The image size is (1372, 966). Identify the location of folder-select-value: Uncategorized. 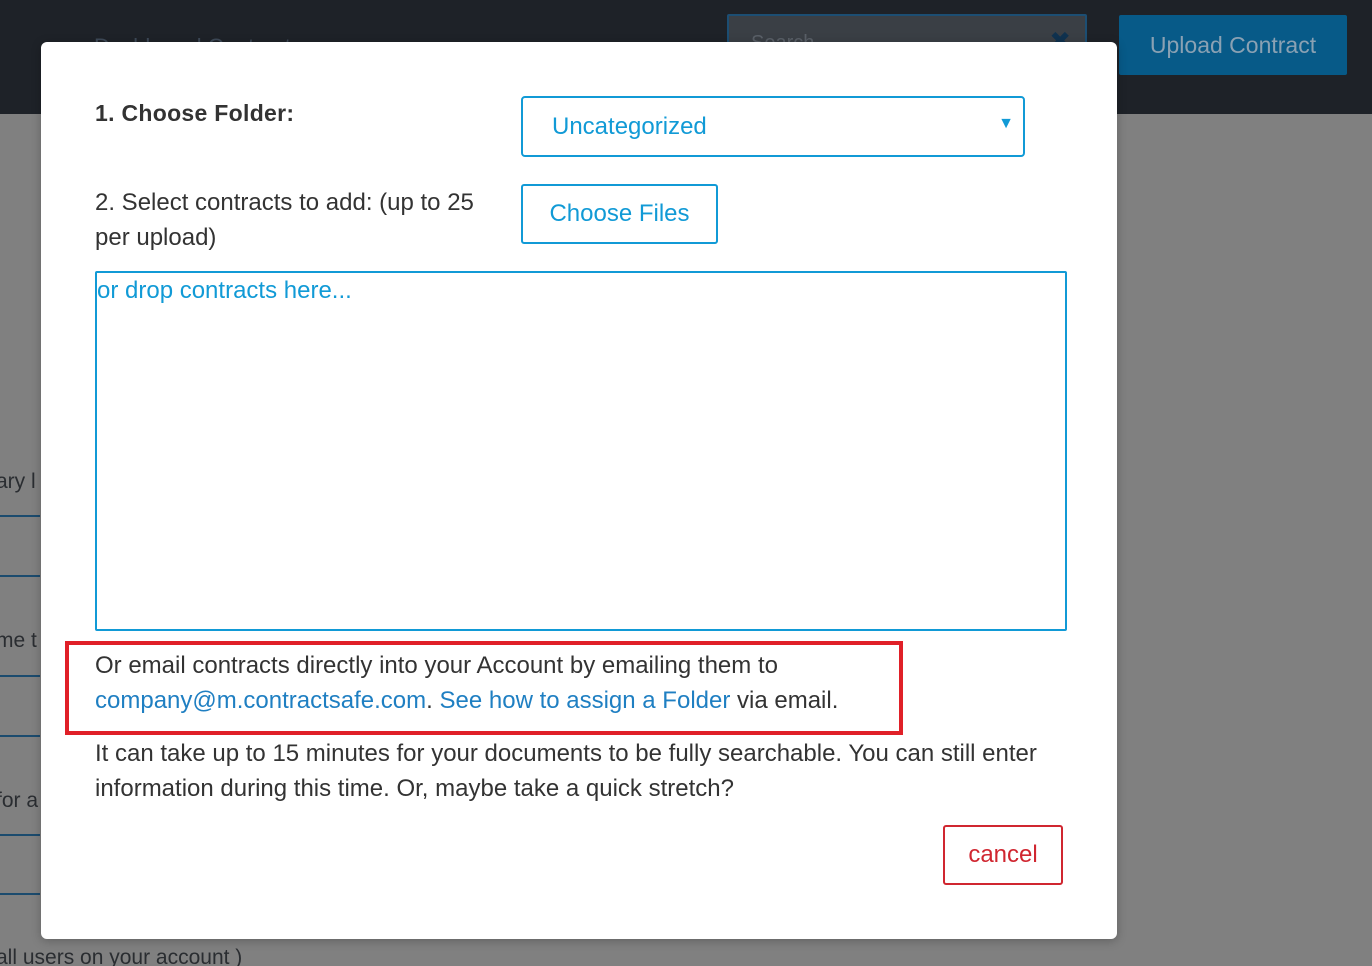
(629, 126).